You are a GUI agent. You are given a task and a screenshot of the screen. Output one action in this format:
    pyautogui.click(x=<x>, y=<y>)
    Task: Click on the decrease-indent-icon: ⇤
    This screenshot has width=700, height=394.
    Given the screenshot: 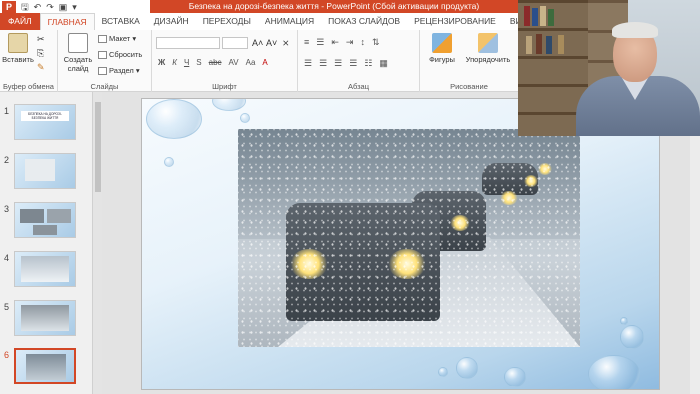 What is the action you would take?
    pyautogui.click(x=335, y=42)
    